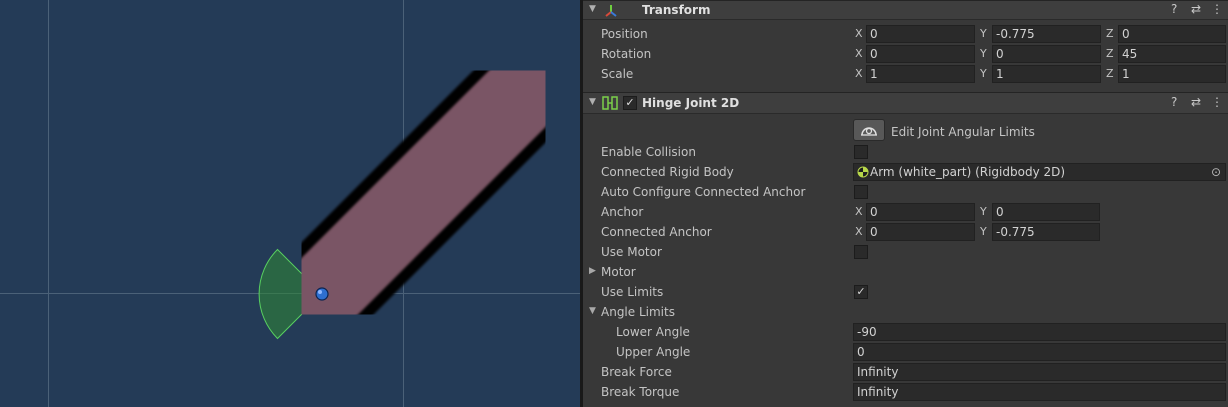 The height and width of the screenshot is (407, 1228). Describe the element at coordinates (626, 54) in the screenshot. I see `rotation-label: Rotation` at that location.